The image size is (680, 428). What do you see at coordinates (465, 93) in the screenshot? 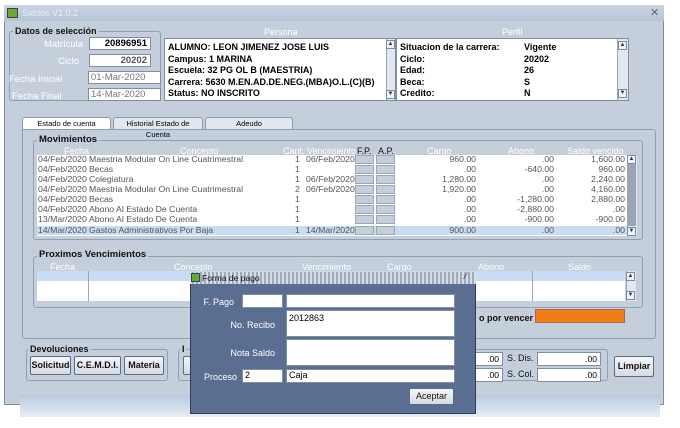
I see `perfil-row: Credito: N` at bounding box center [465, 93].